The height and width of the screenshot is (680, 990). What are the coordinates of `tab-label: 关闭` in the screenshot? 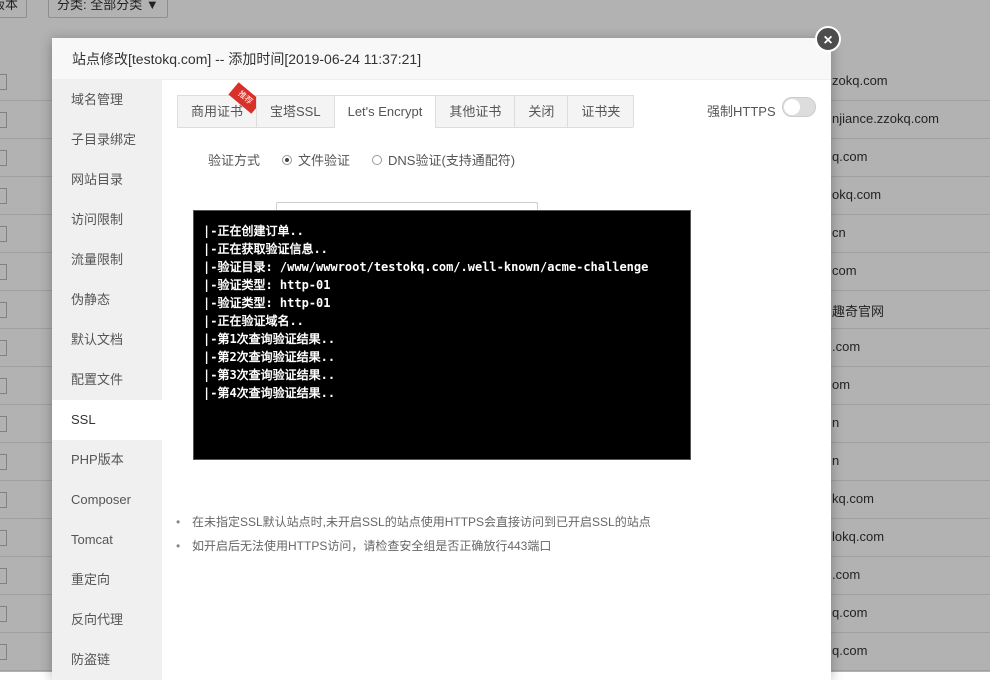 It's located at (541, 111).